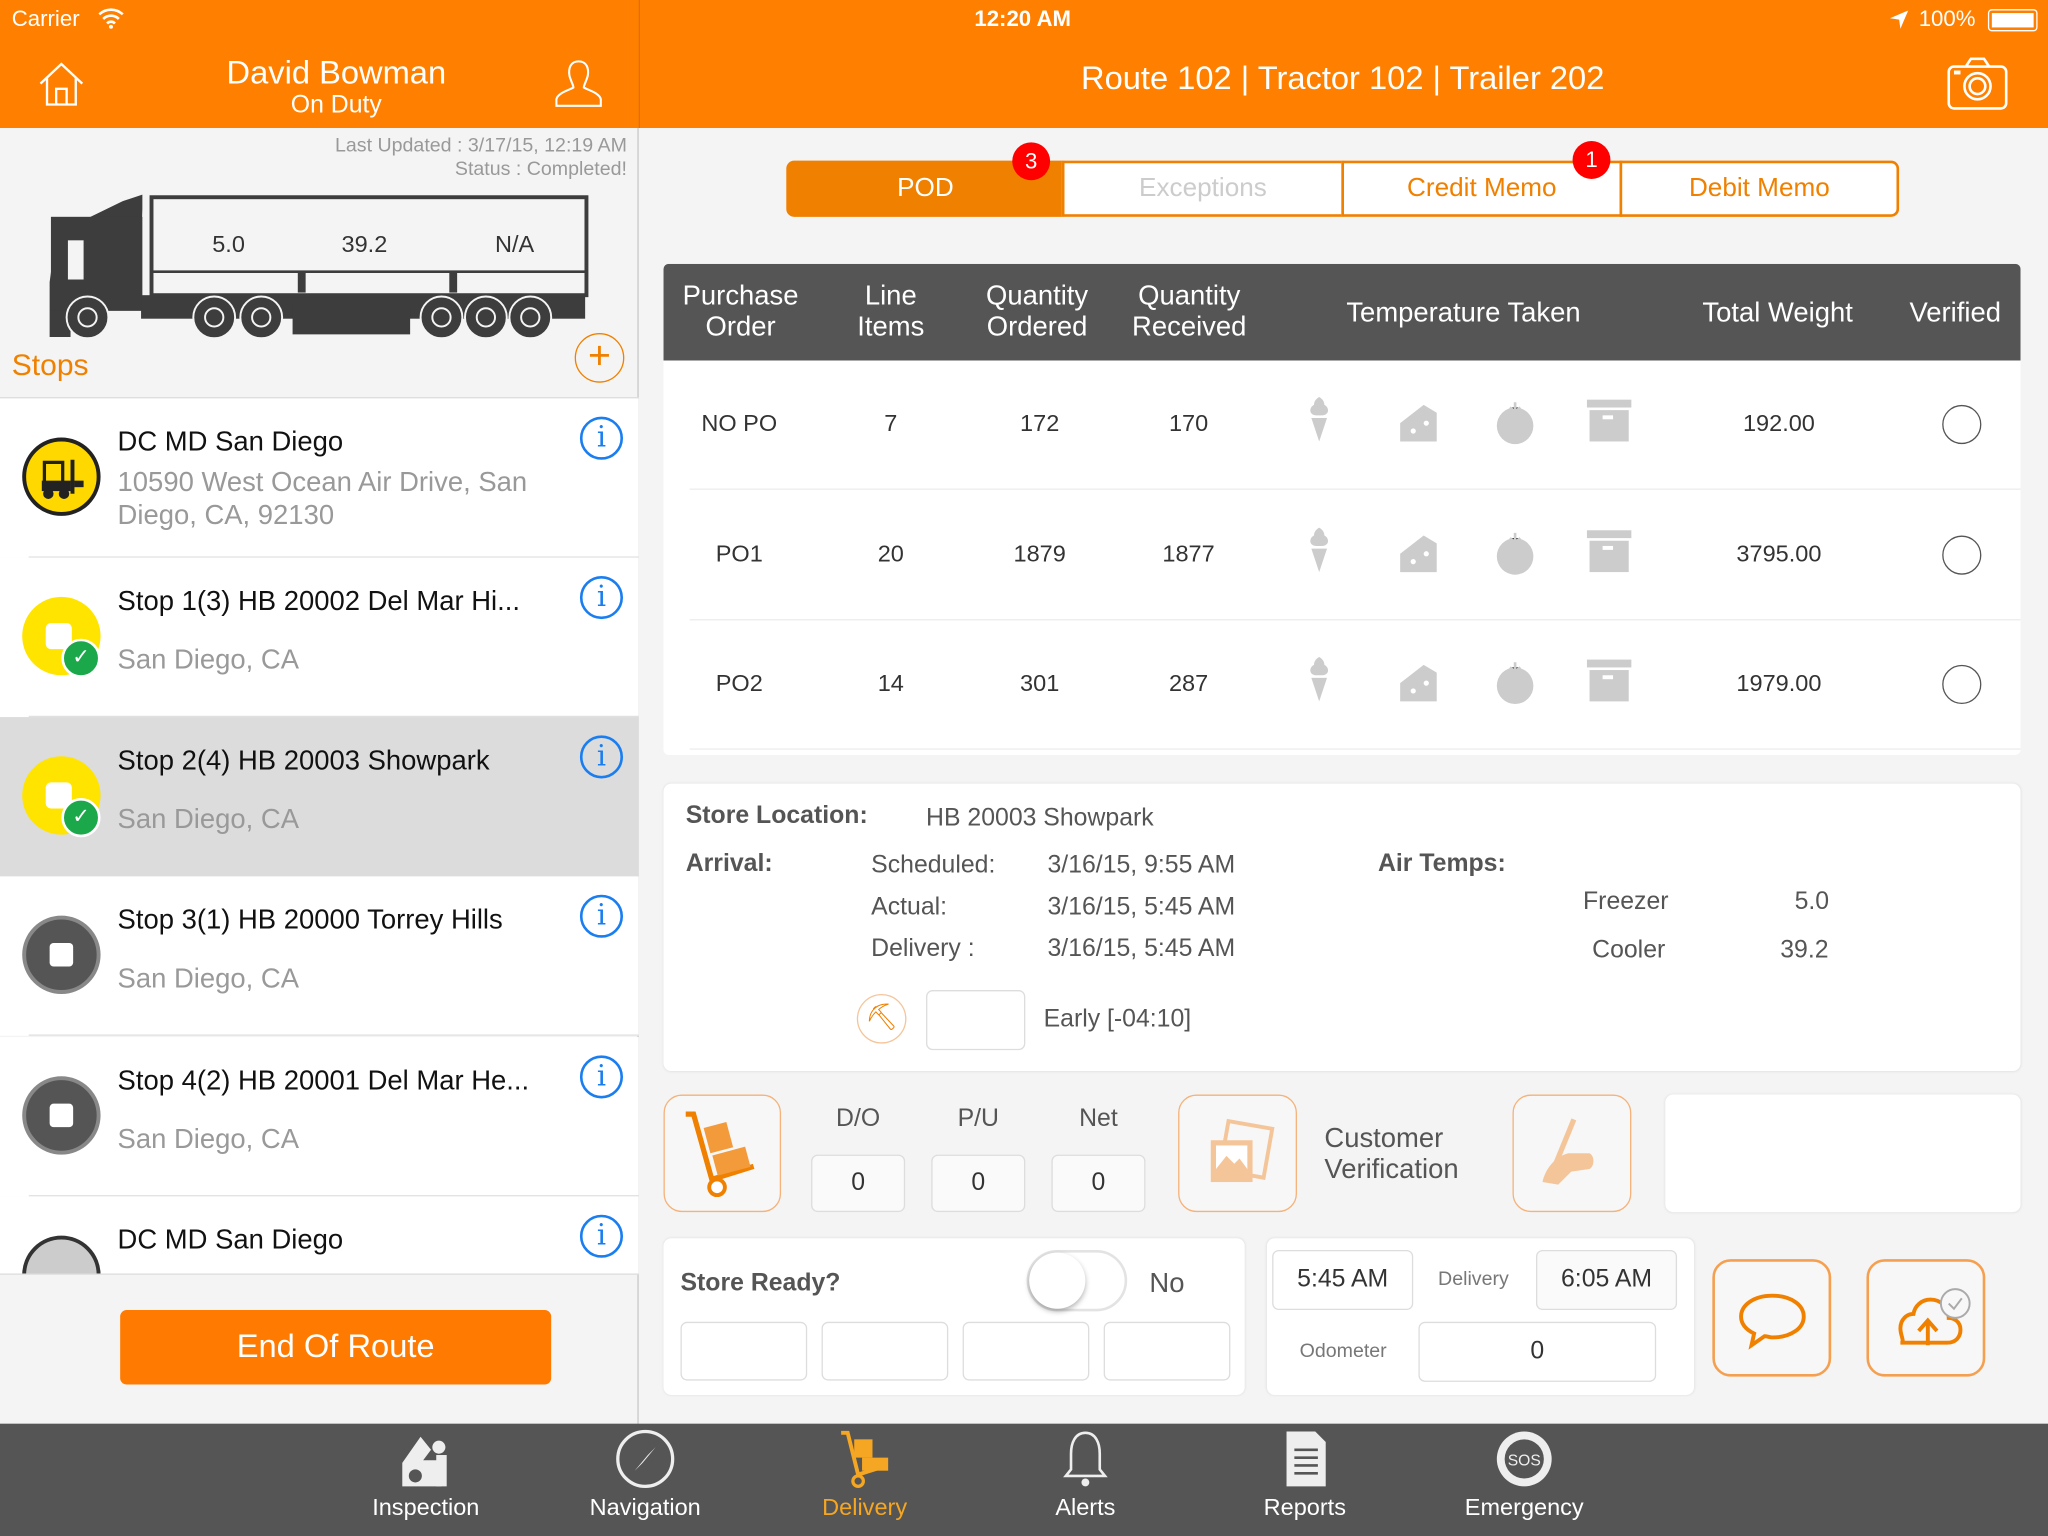  I want to click on tab-debit-memo: Debit Memo, so click(1759, 188).